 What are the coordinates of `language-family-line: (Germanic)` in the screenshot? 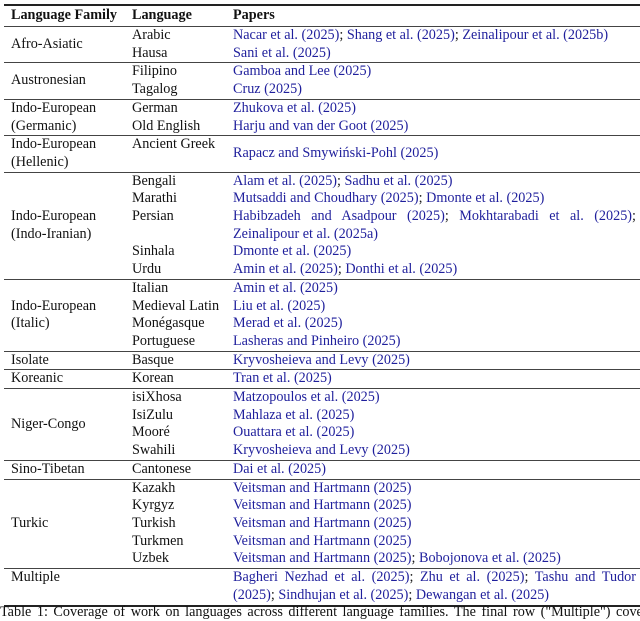 It's located at (44, 125).